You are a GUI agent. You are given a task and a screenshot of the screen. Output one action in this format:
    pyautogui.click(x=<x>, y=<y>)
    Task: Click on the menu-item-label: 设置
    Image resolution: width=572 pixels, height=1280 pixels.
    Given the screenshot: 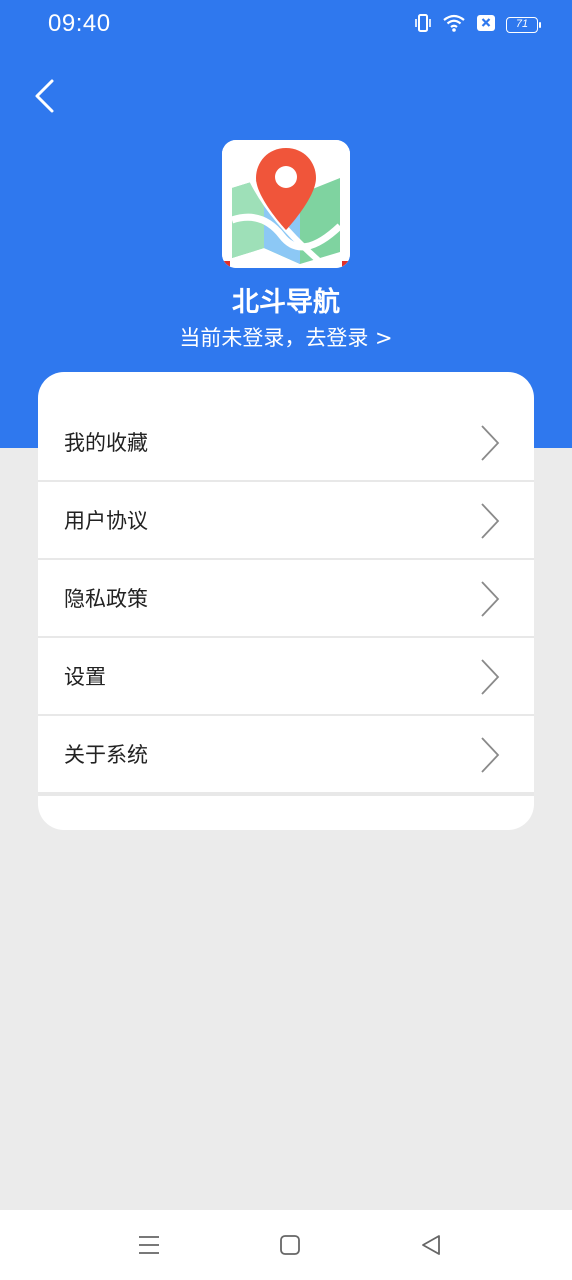 What is the action you would take?
    pyautogui.click(x=85, y=677)
    